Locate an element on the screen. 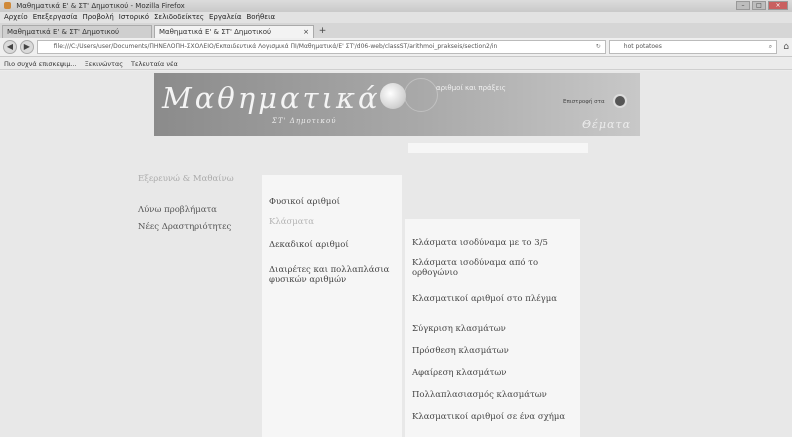  new-tab-button: + is located at coordinates (322, 32).